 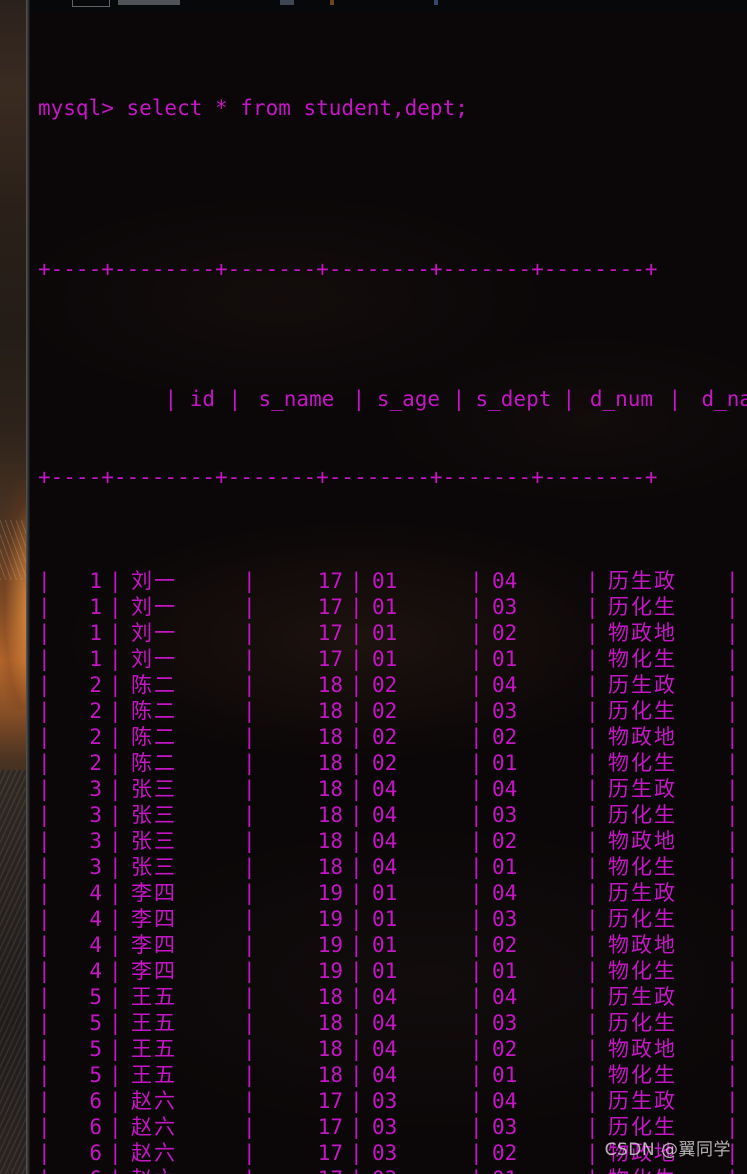 What do you see at coordinates (154, 971) in the screenshot?
I see `cell-s_name: 李四` at bounding box center [154, 971].